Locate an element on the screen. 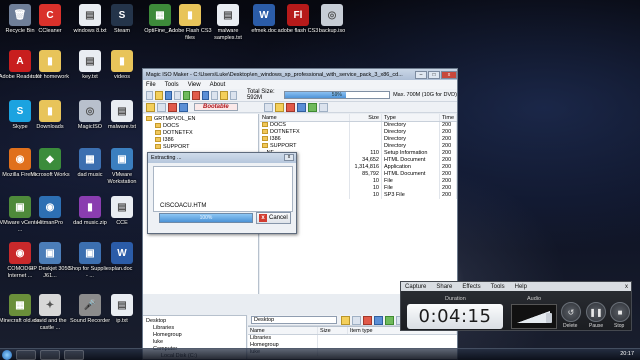 This screenshot has width=640, height=360. desktop-icon: ◎ backup.iso is located at coordinates (332, 26).